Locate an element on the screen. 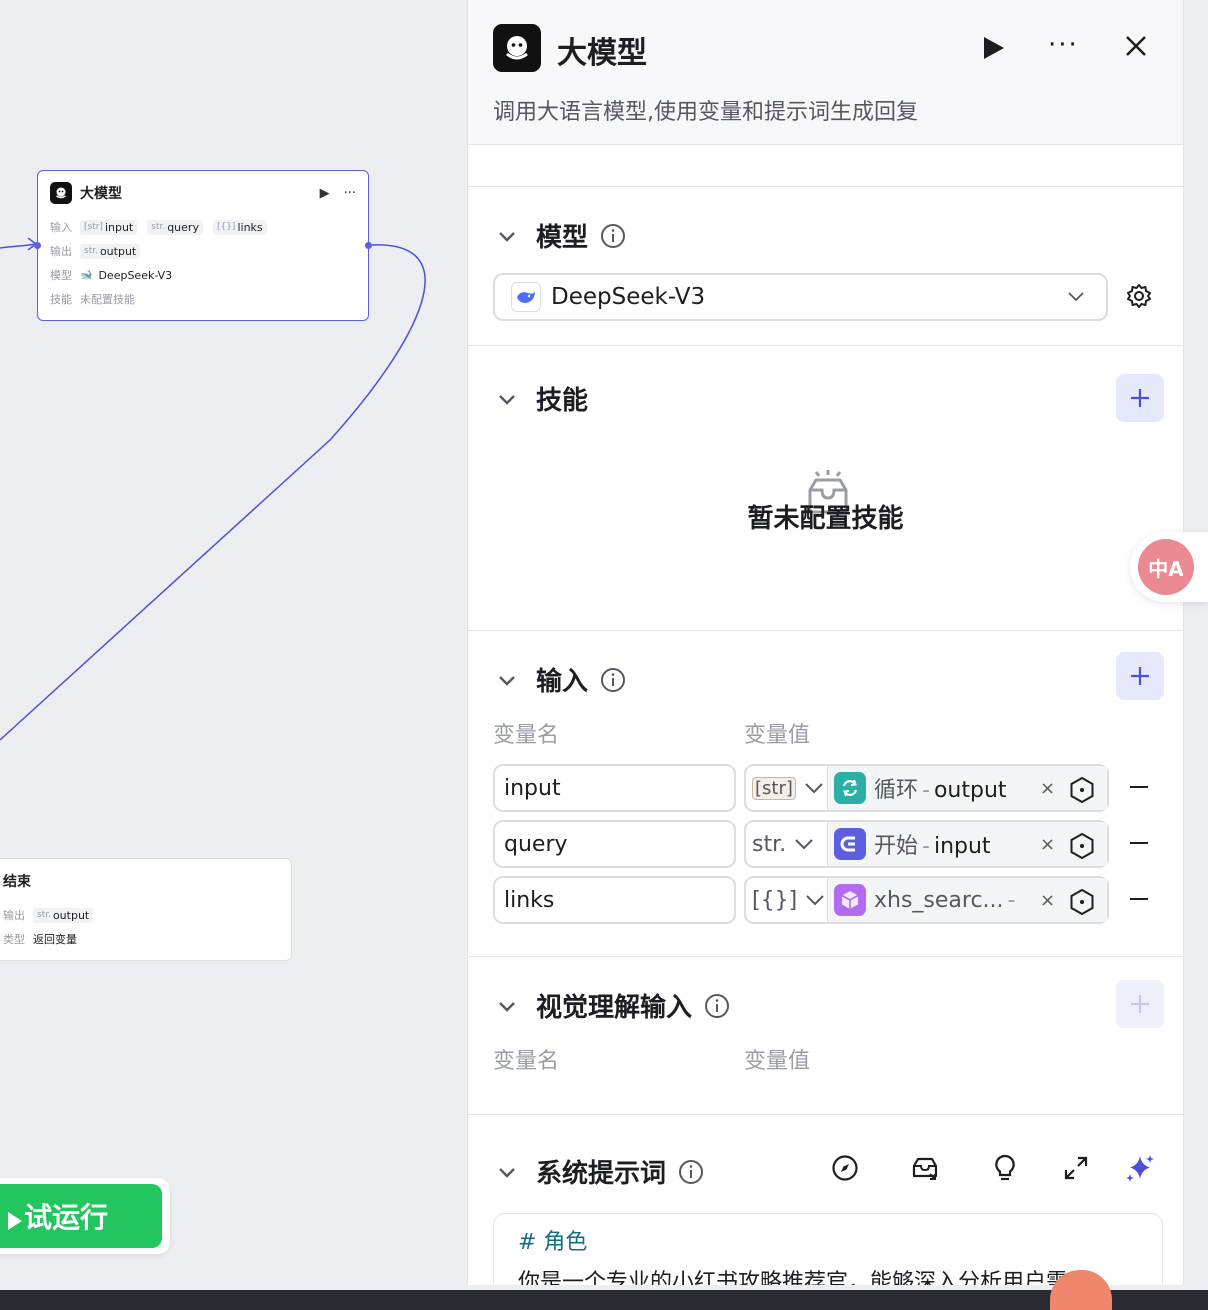  panel-title: 大模型 is located at coordinates (602, 53).